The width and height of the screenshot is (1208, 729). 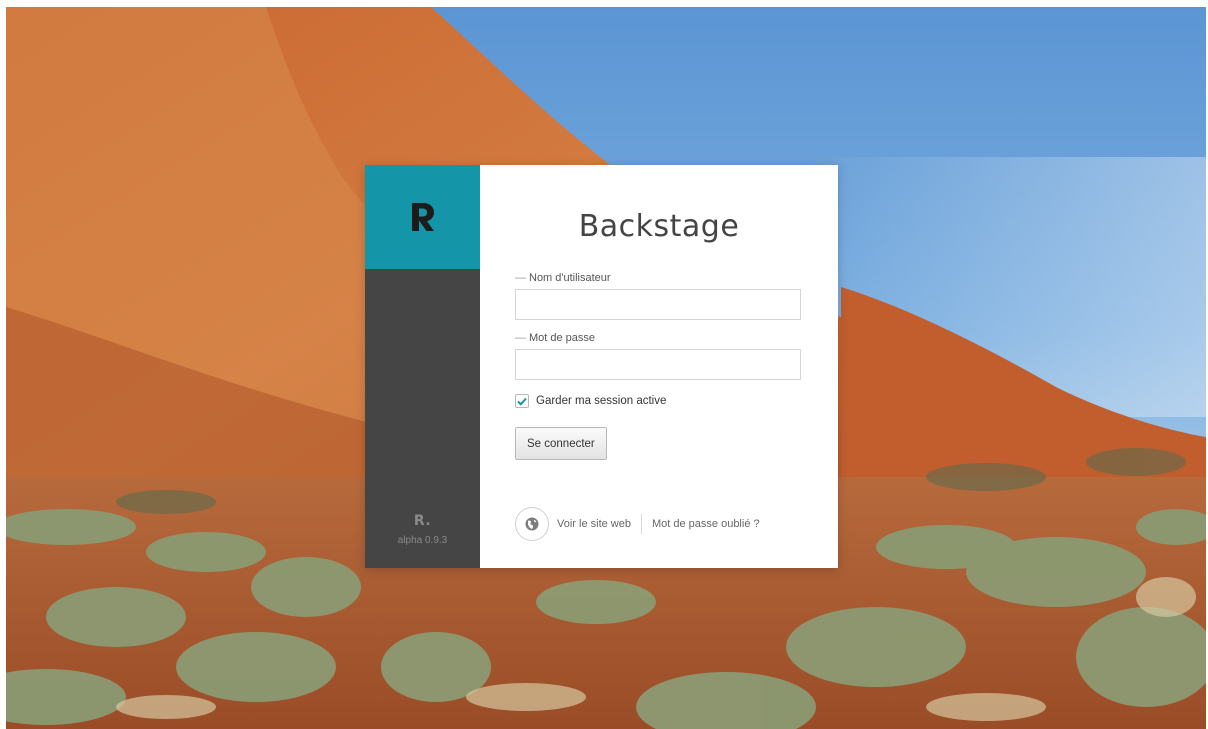 What do you see at coordinates (594, 524) in the screenshot?
I see `visit-site-link: Voir le site web` at bounding box center [594, 524].